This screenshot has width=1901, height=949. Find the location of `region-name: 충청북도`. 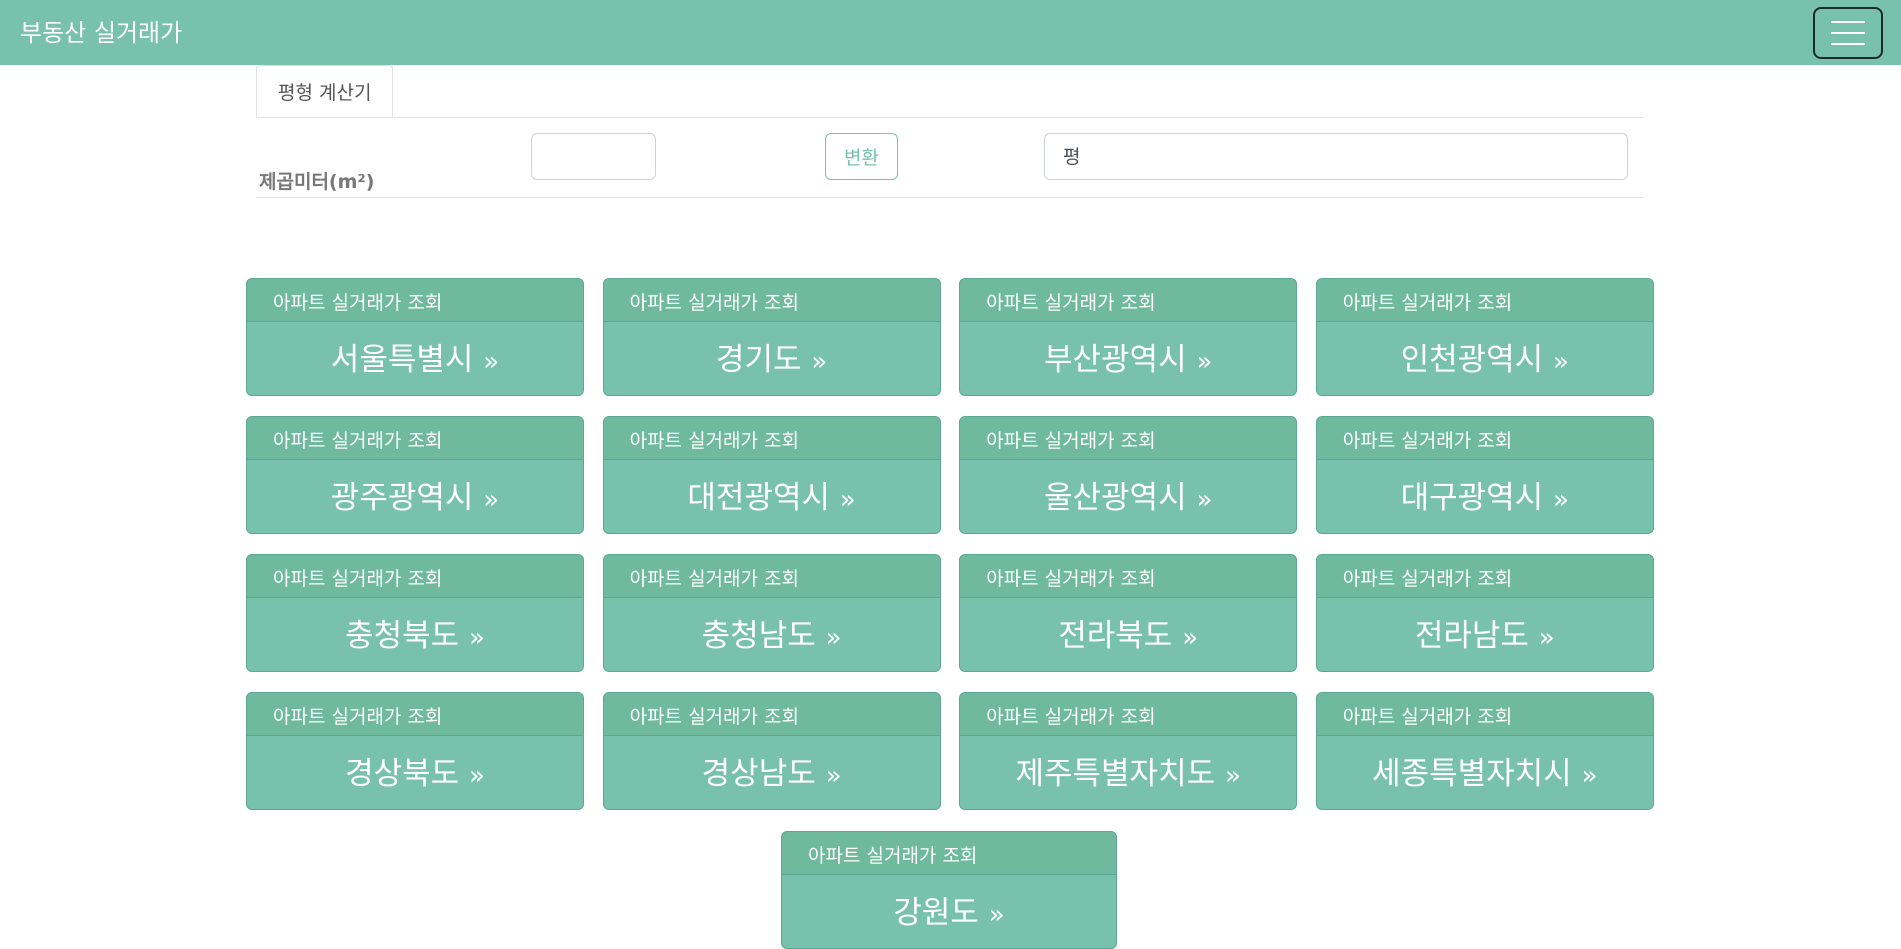

region-name: 충청북도 is located at coordinates (402, 636).